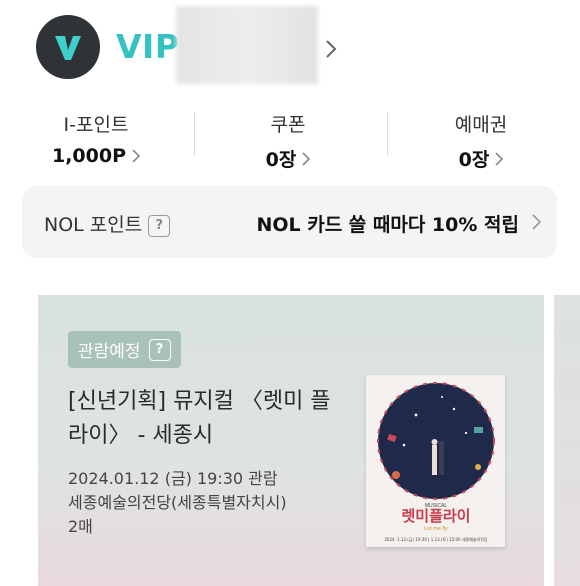  I want to click on nol-points-banner: NOL 포인트? NOL 카드 쓸 때마다 10% 적립, so click(289, 222).